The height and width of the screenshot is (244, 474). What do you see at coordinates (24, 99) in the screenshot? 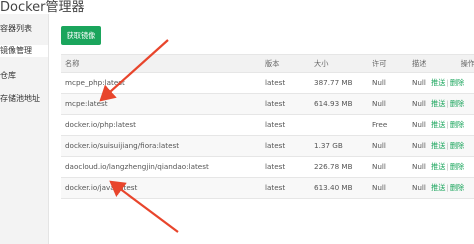
I see `sidebar-item-storage-pool: 存储池地址` at bounding box center [24, 99].